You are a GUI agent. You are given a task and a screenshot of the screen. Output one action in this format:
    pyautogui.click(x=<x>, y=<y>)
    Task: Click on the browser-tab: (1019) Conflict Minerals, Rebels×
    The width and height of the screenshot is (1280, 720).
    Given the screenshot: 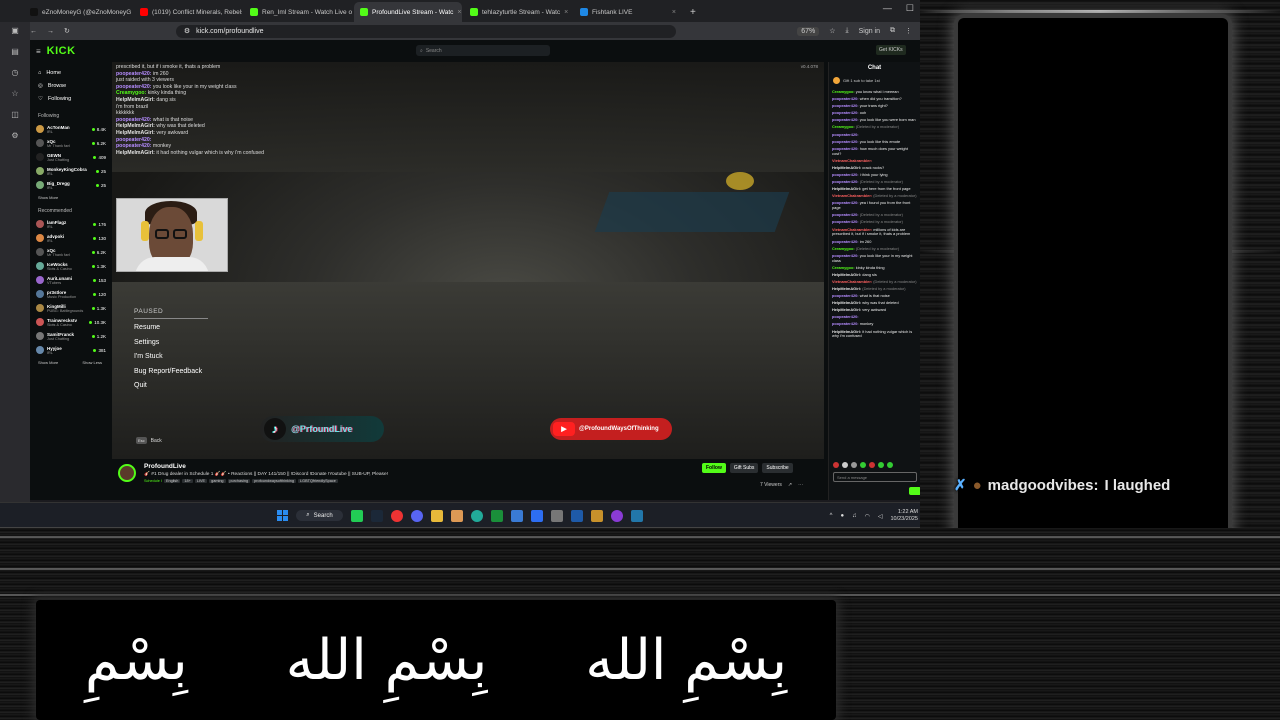 What is the action you would take?
    pyautogui.click(x=188, y=12)
    